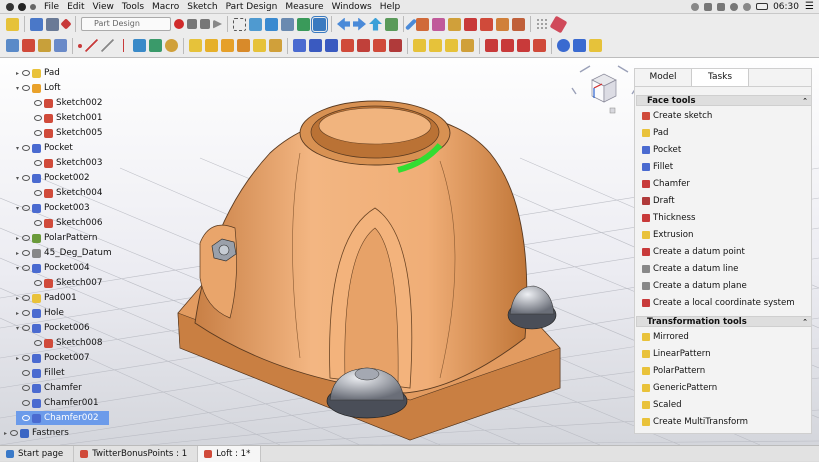  What do you see at coordinates (36, 433) in the screenshot?
I see `tree-item: ▸ Fastners` at bounding box center [36, 433].